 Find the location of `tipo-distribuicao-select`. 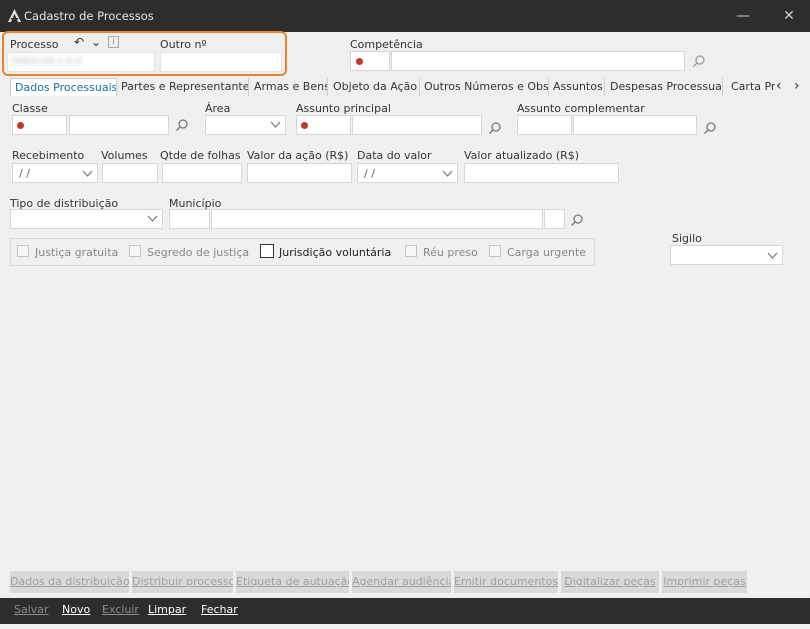

tipo-distribuicao-select is located at coordinates (86, 219).